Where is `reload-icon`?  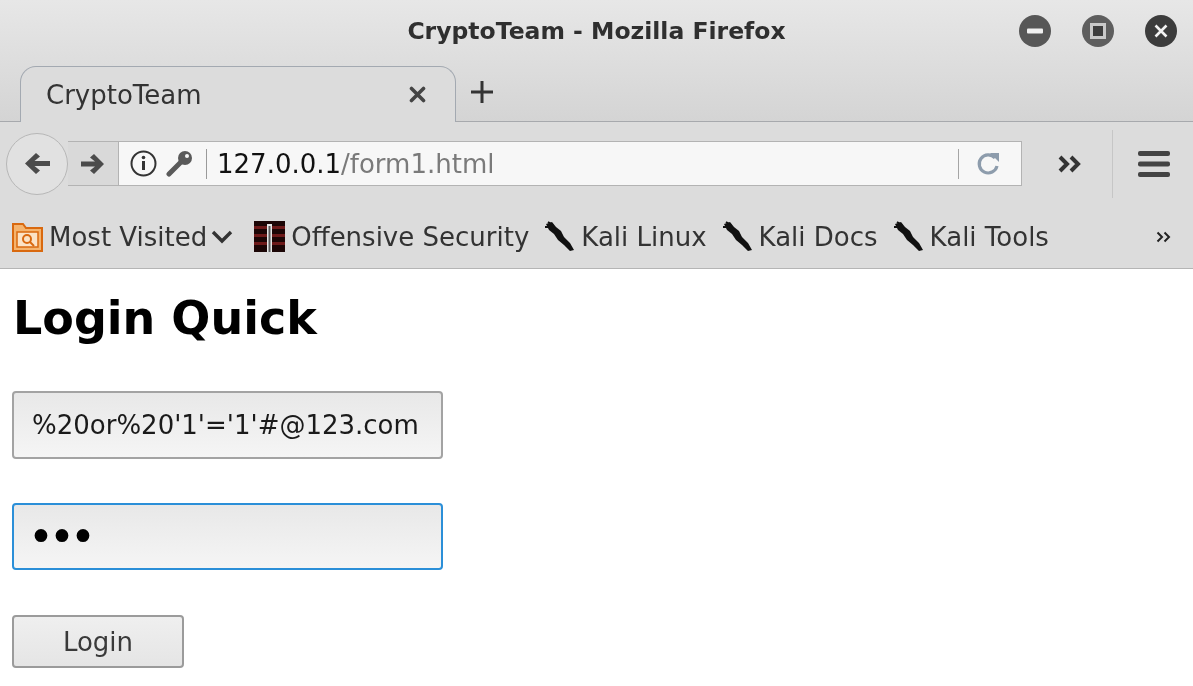
reload-icon is located at coordinates (988, 163).